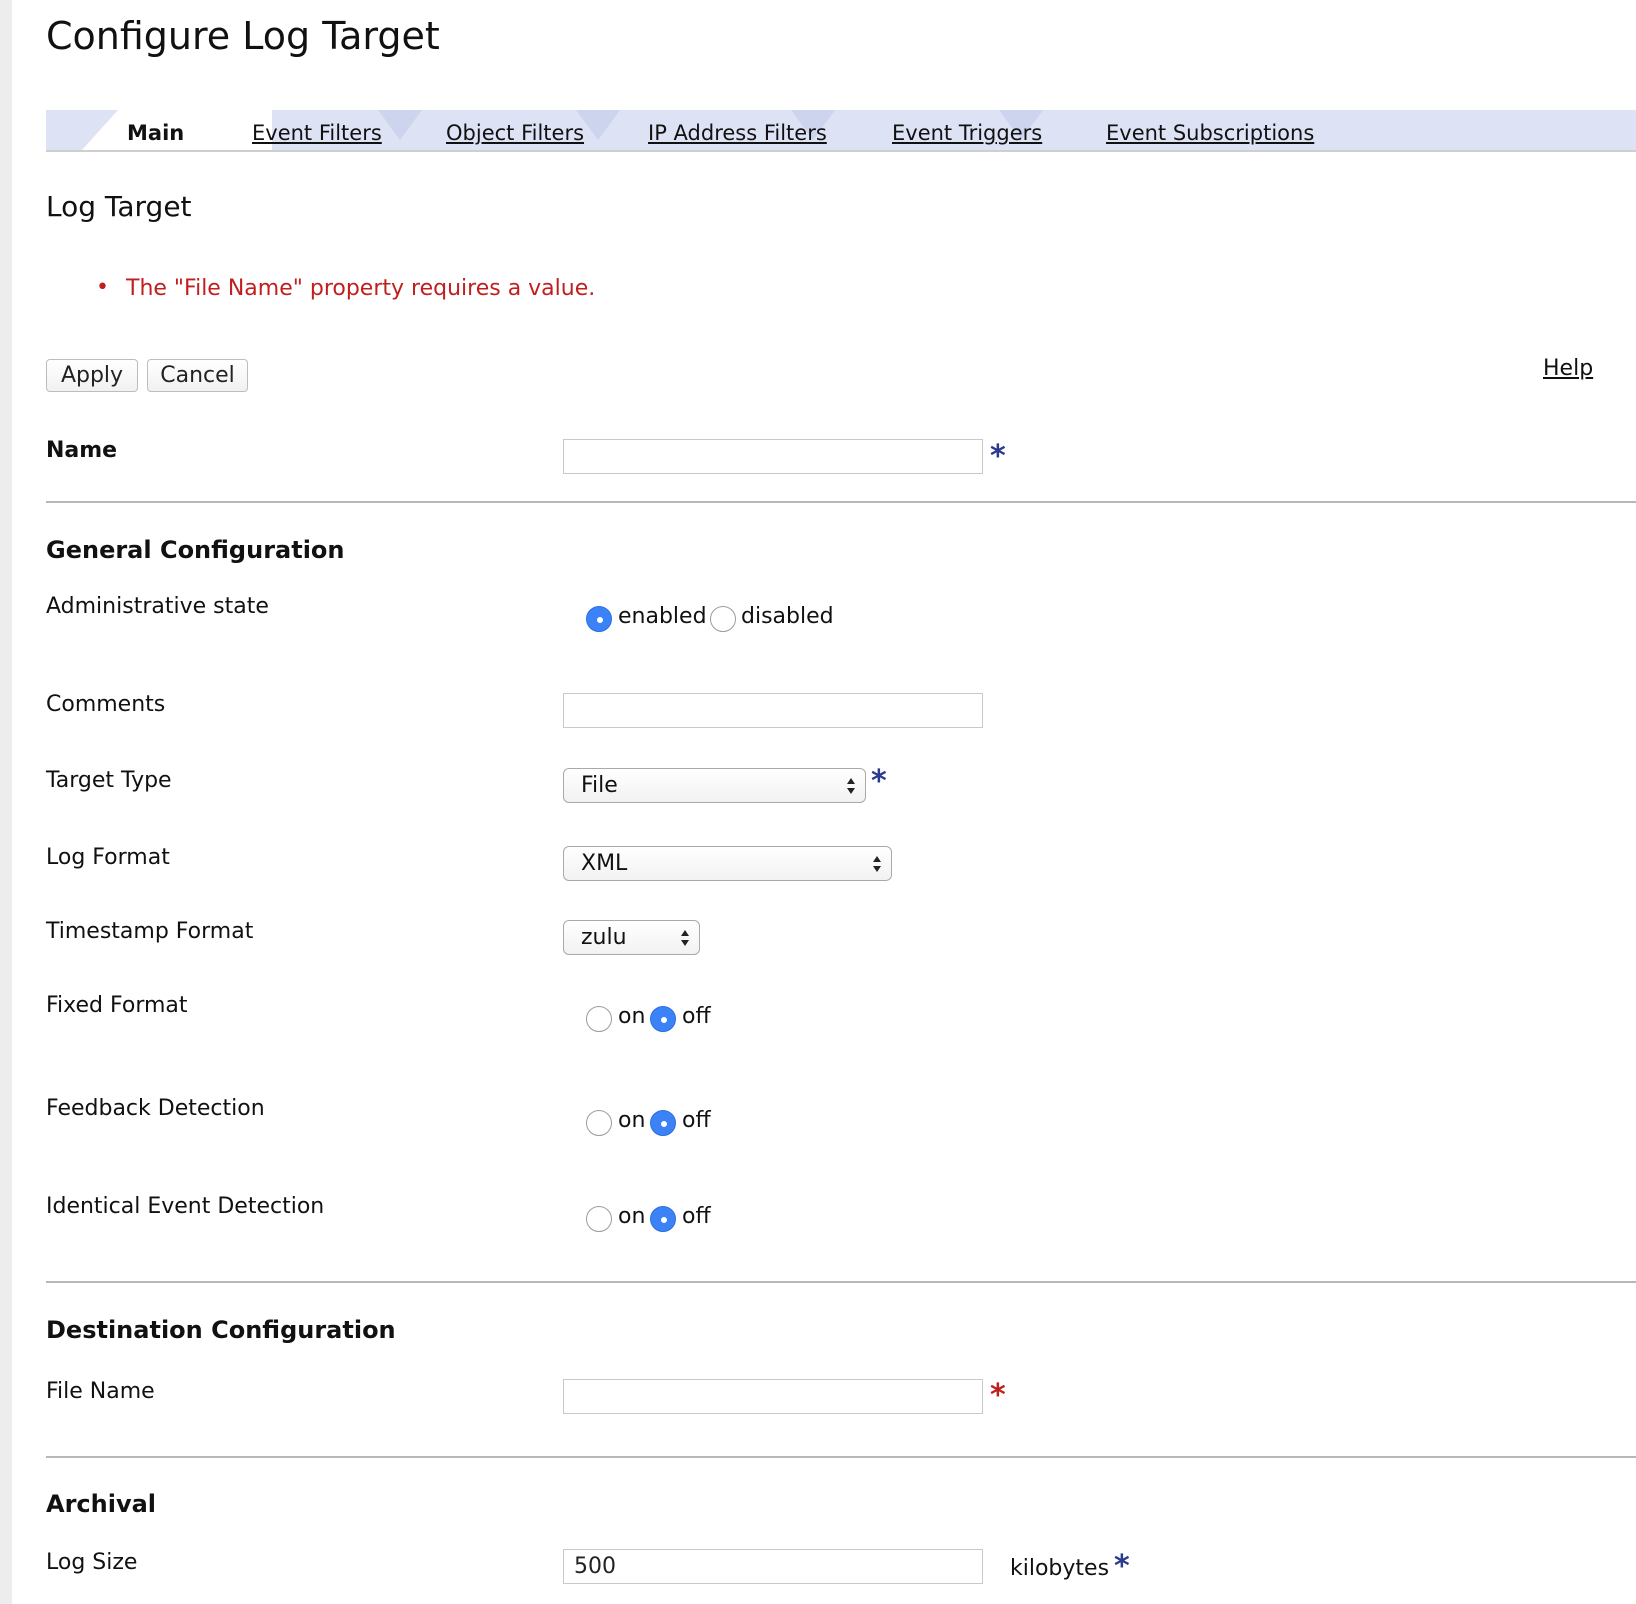 The height and width of the screenshot is (1604, 1636). I want to click on tab-event-filters: Event Filters, so click(317, 130).